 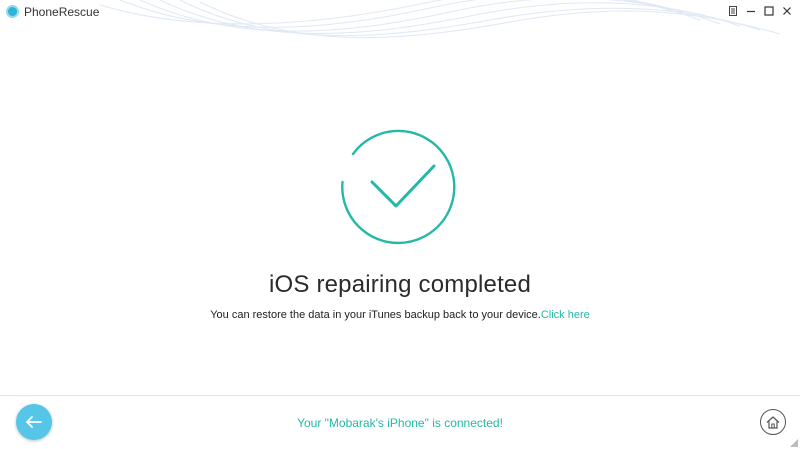 What do you see at coordinates (12, 11) in the screenshot?
I see `phonerescue-logo-icon` at bounding box center [12, 11].